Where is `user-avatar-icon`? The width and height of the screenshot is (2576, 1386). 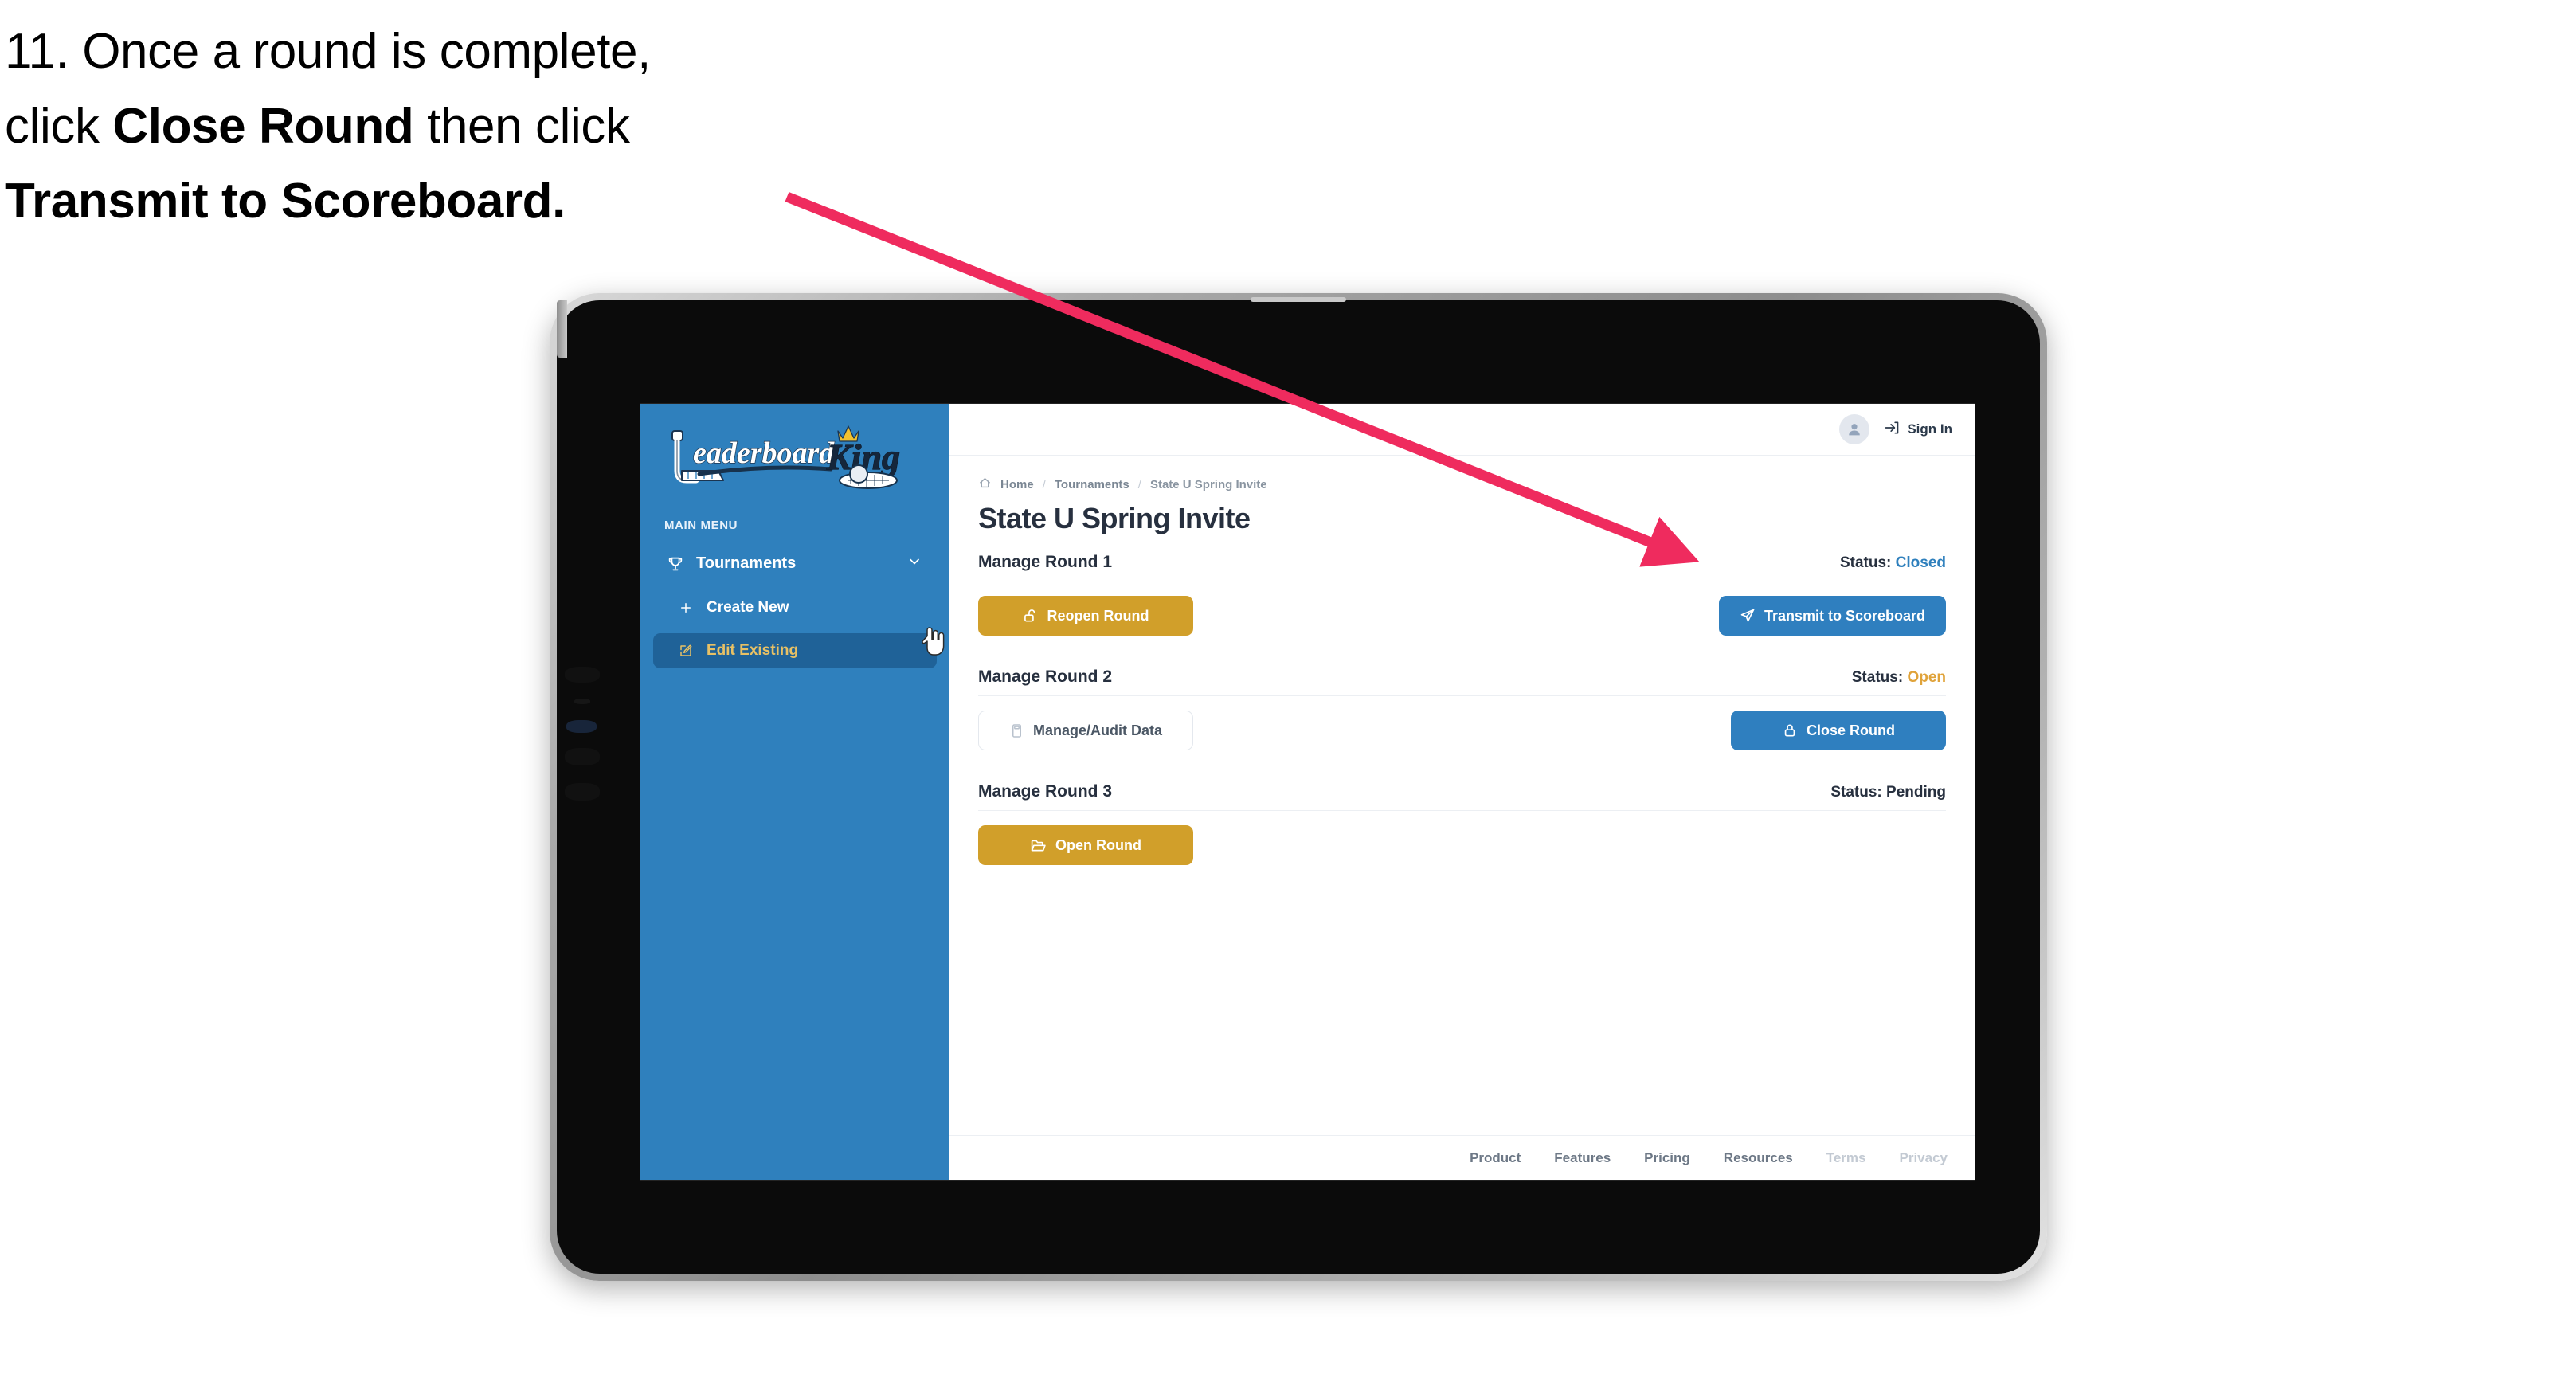
user-avatar-icon is located at coordinates (1855, 430).